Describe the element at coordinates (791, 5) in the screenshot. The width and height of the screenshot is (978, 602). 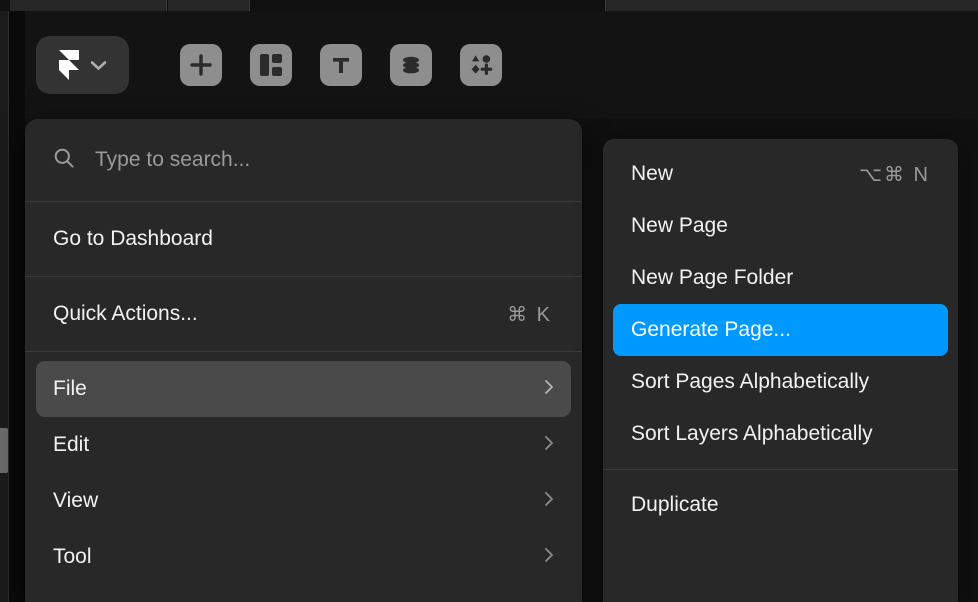
I see `background-panel-tab-right` at that location.